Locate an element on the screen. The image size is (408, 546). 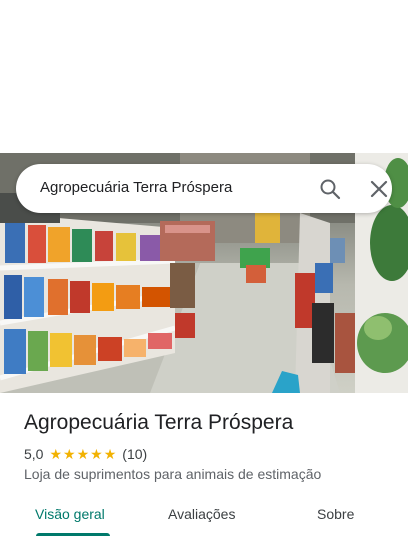
close-icon is located at coordinates (379, 189).